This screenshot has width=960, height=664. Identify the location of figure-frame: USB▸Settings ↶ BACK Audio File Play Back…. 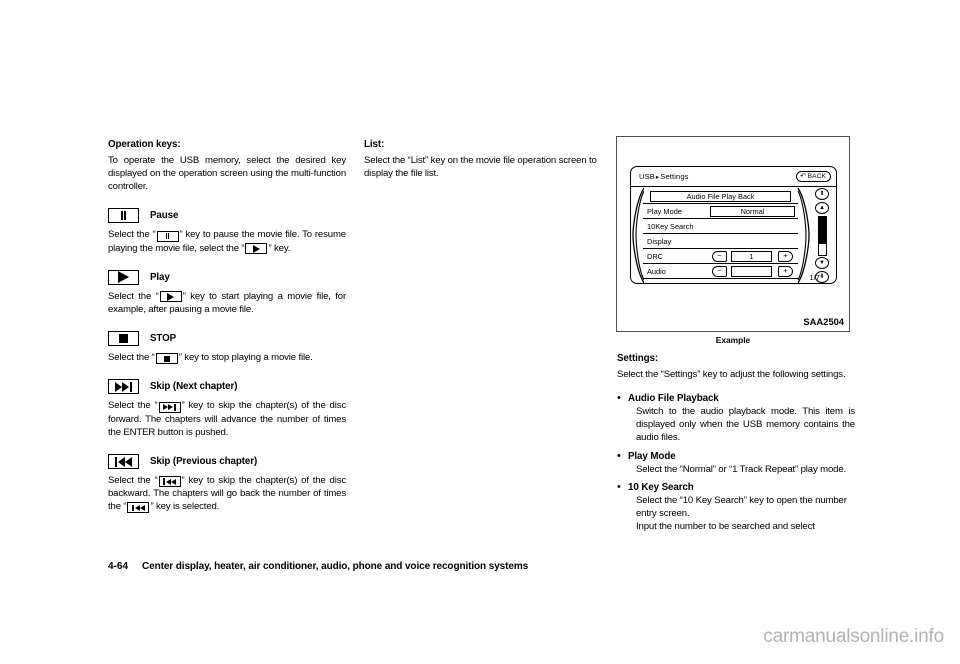
(733, 234).